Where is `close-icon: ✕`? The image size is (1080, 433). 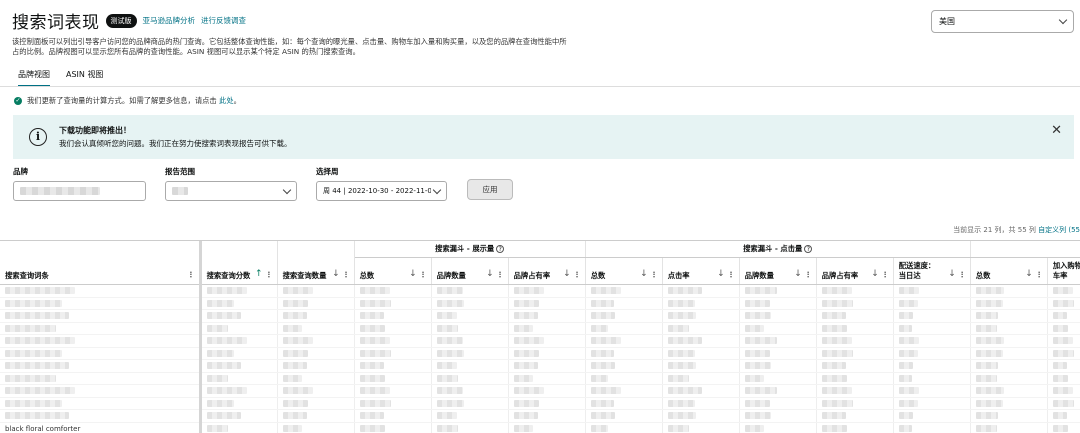 close-icon: ✕ is located at coordinates (1056, 130).